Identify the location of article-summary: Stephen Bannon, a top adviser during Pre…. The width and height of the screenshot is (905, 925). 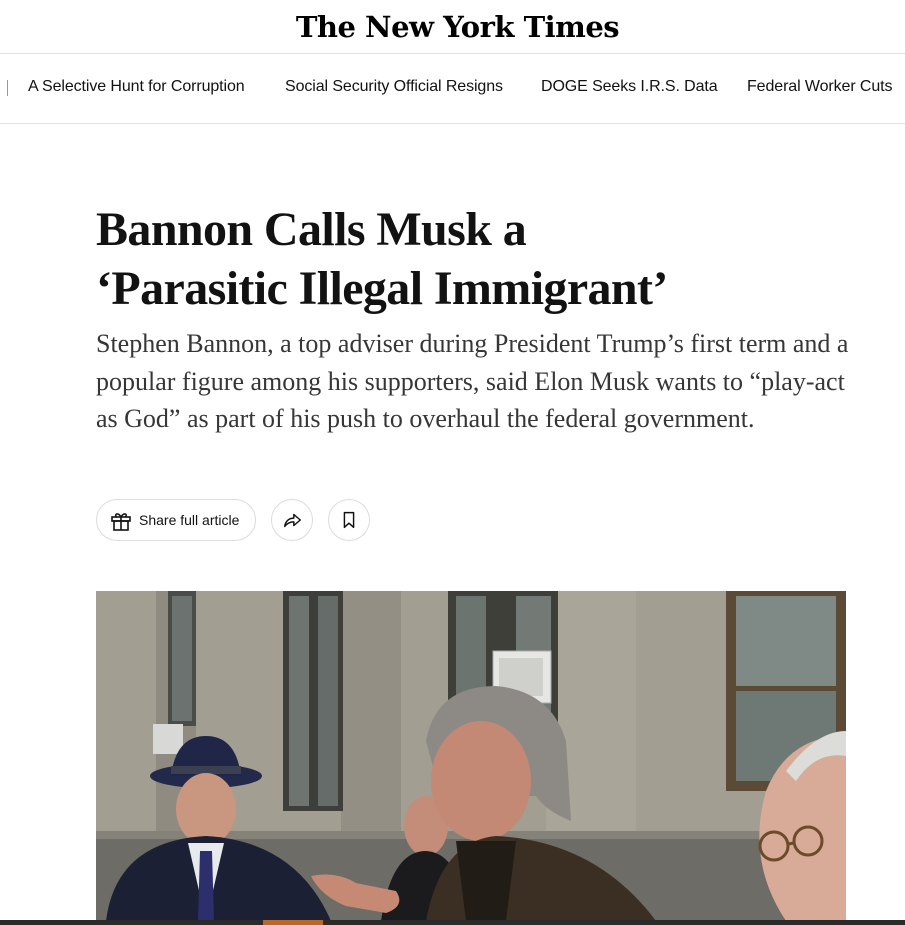
(472, 381).